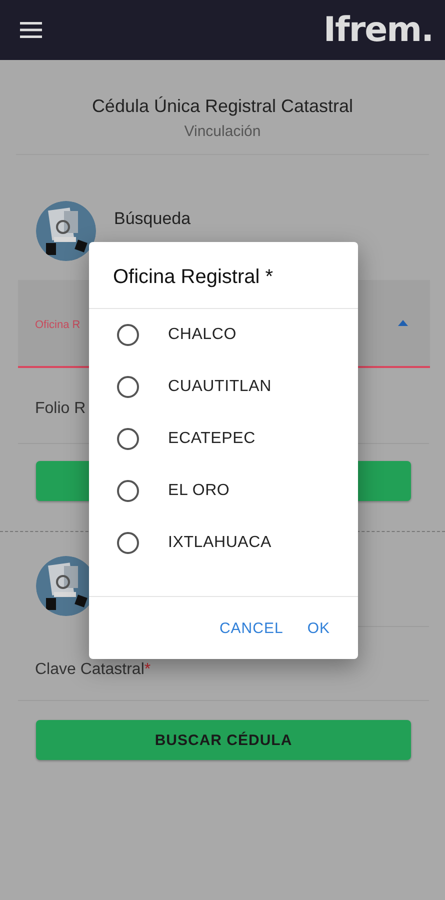  I want to click on page-subtitle: Vinculación, so click(222, 131).